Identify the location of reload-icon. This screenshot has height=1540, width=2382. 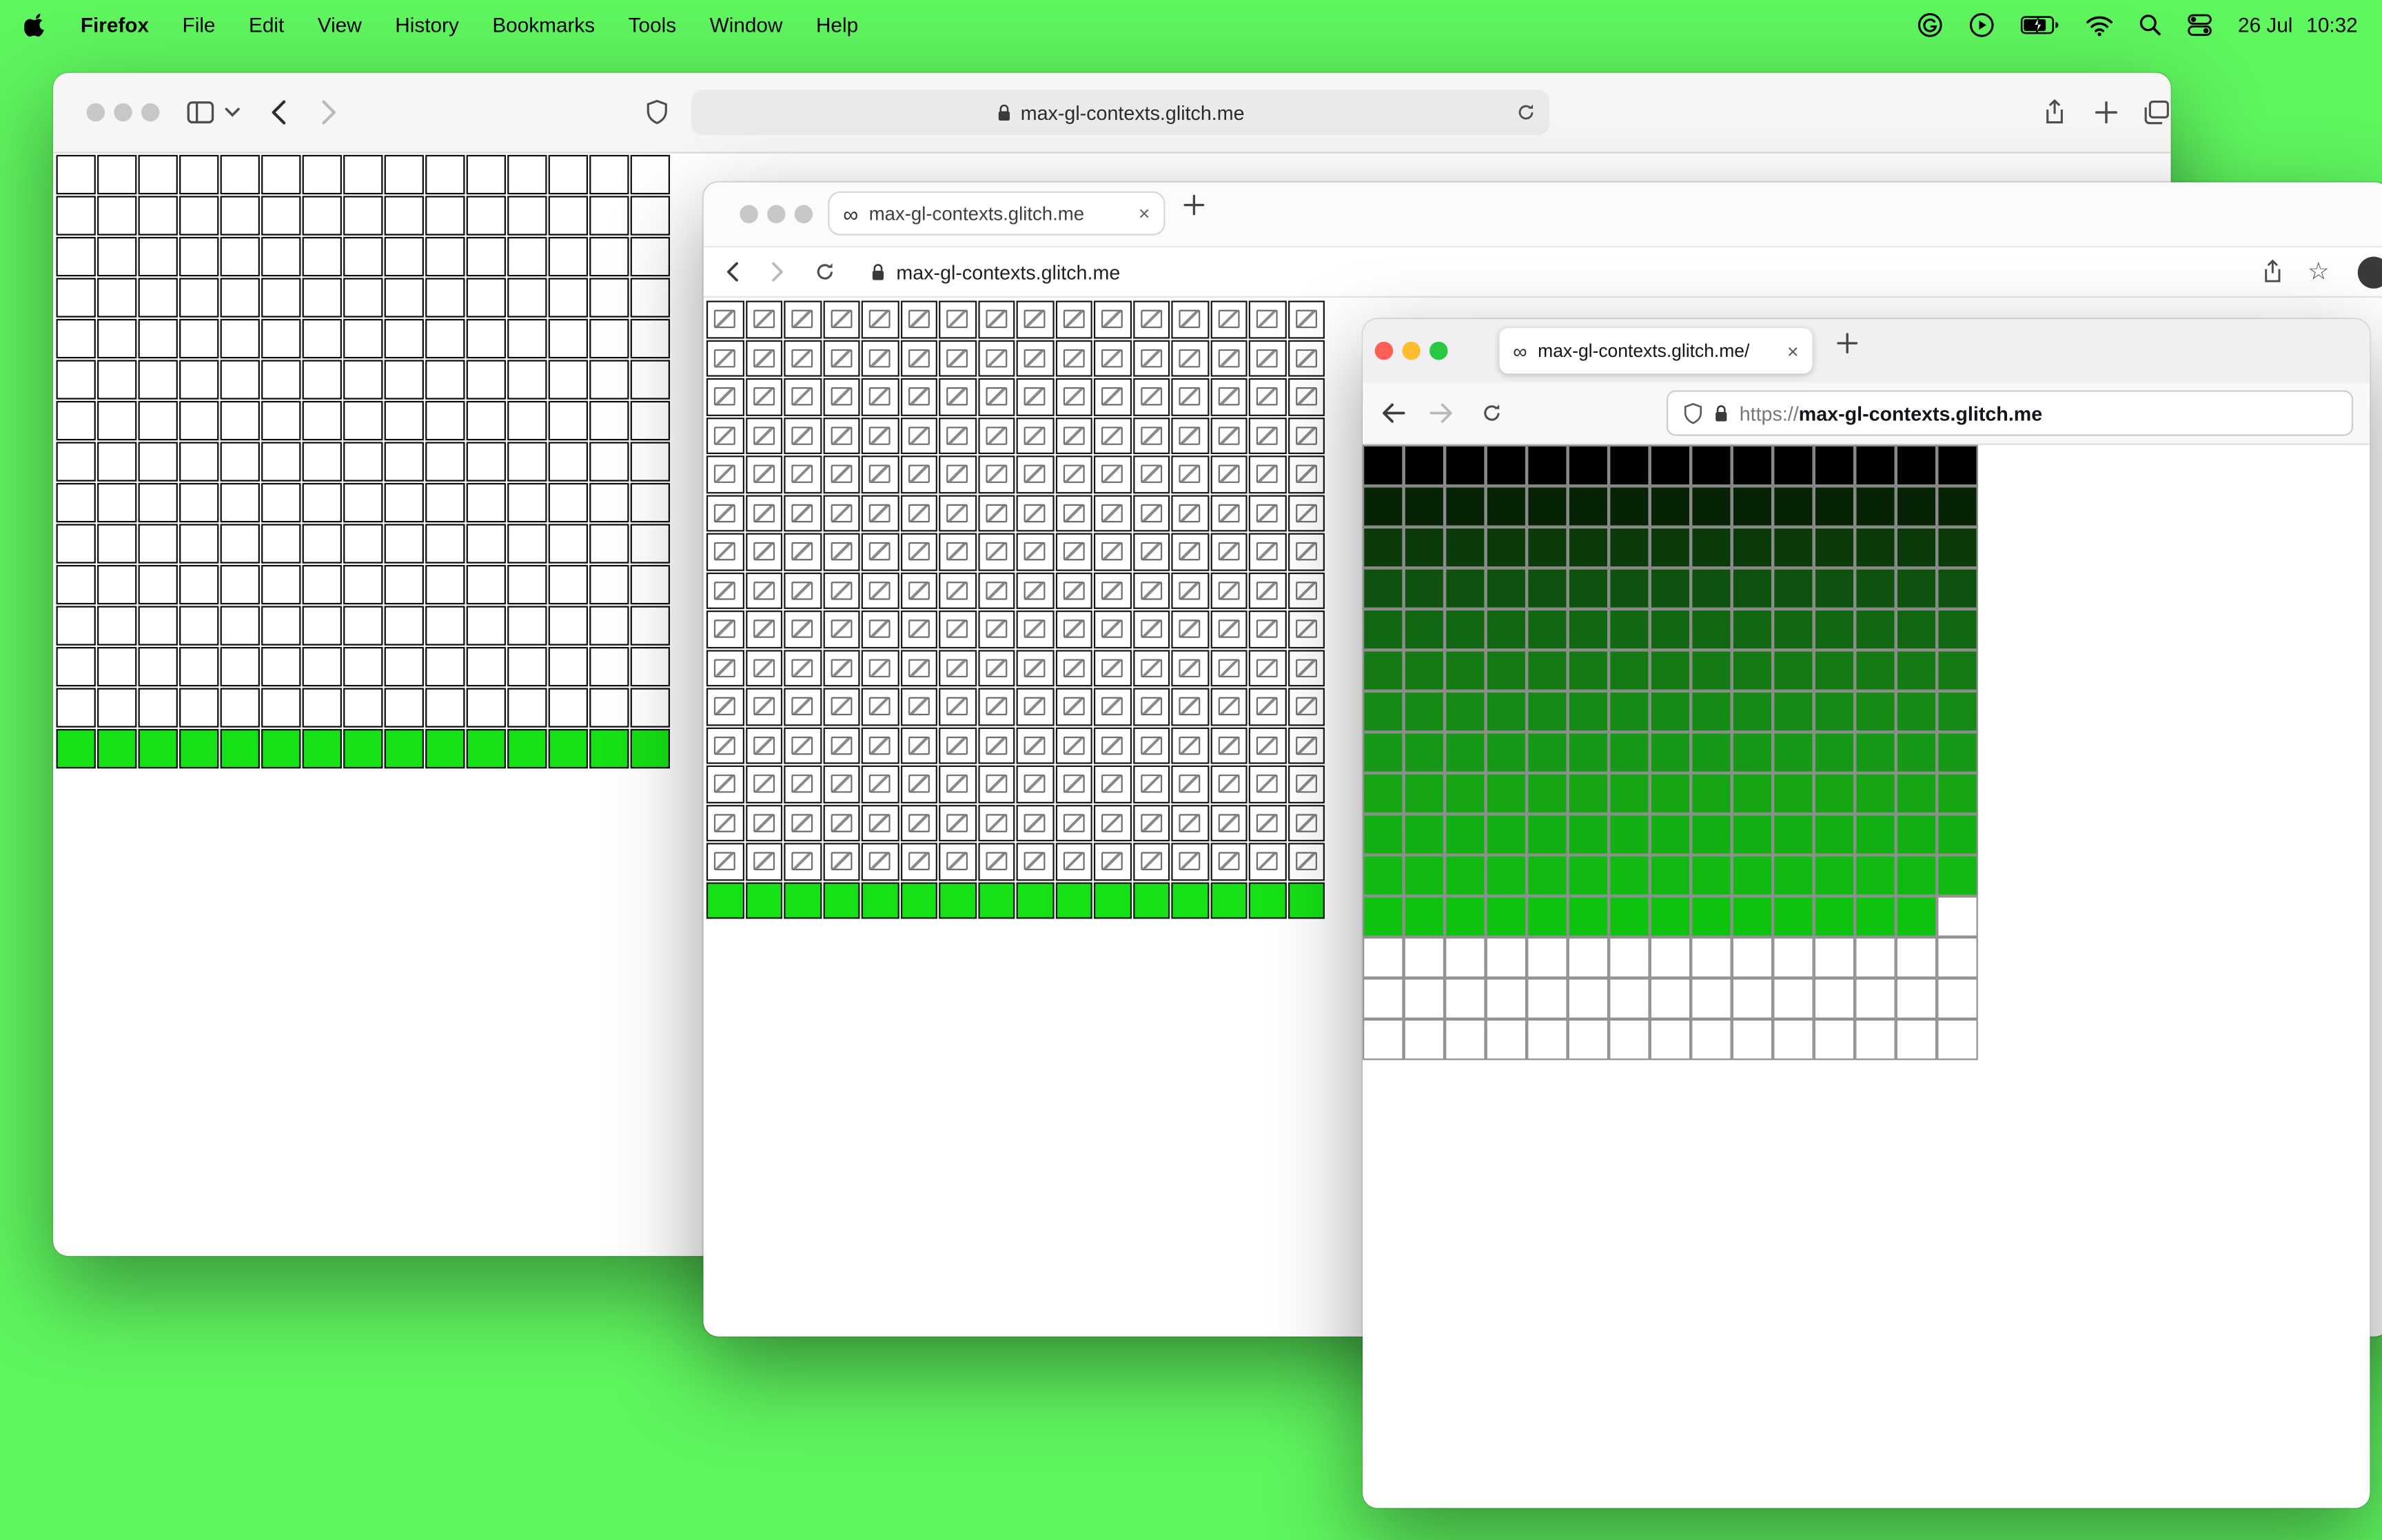
(1526, 112).